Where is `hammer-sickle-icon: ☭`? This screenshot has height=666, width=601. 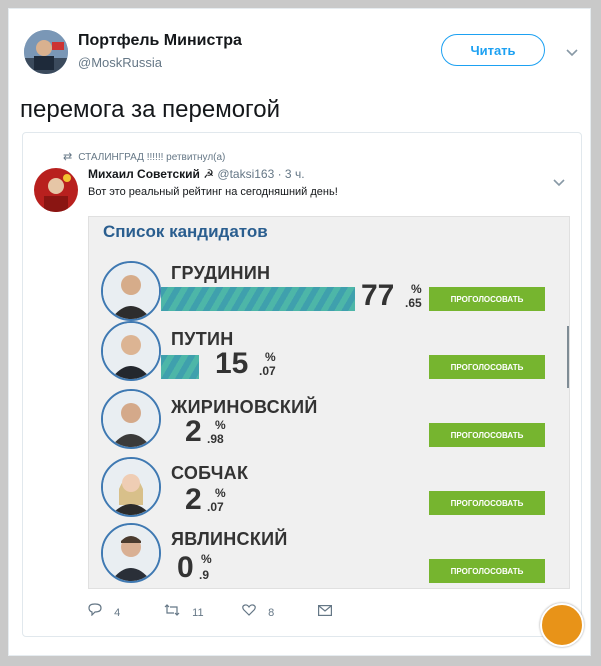 hammer-sickle-icon: ☭ is located at coordinates (209, 174).